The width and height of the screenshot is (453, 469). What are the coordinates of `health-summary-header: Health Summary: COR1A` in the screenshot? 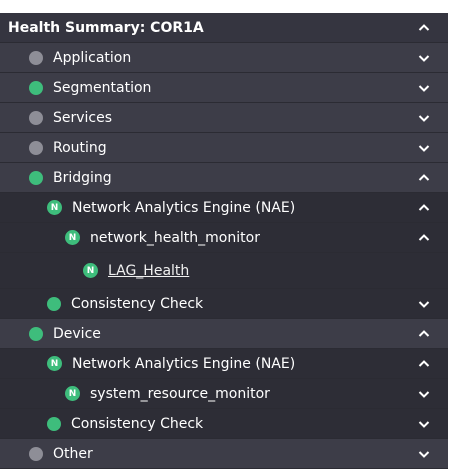 It's located at (224, 28).